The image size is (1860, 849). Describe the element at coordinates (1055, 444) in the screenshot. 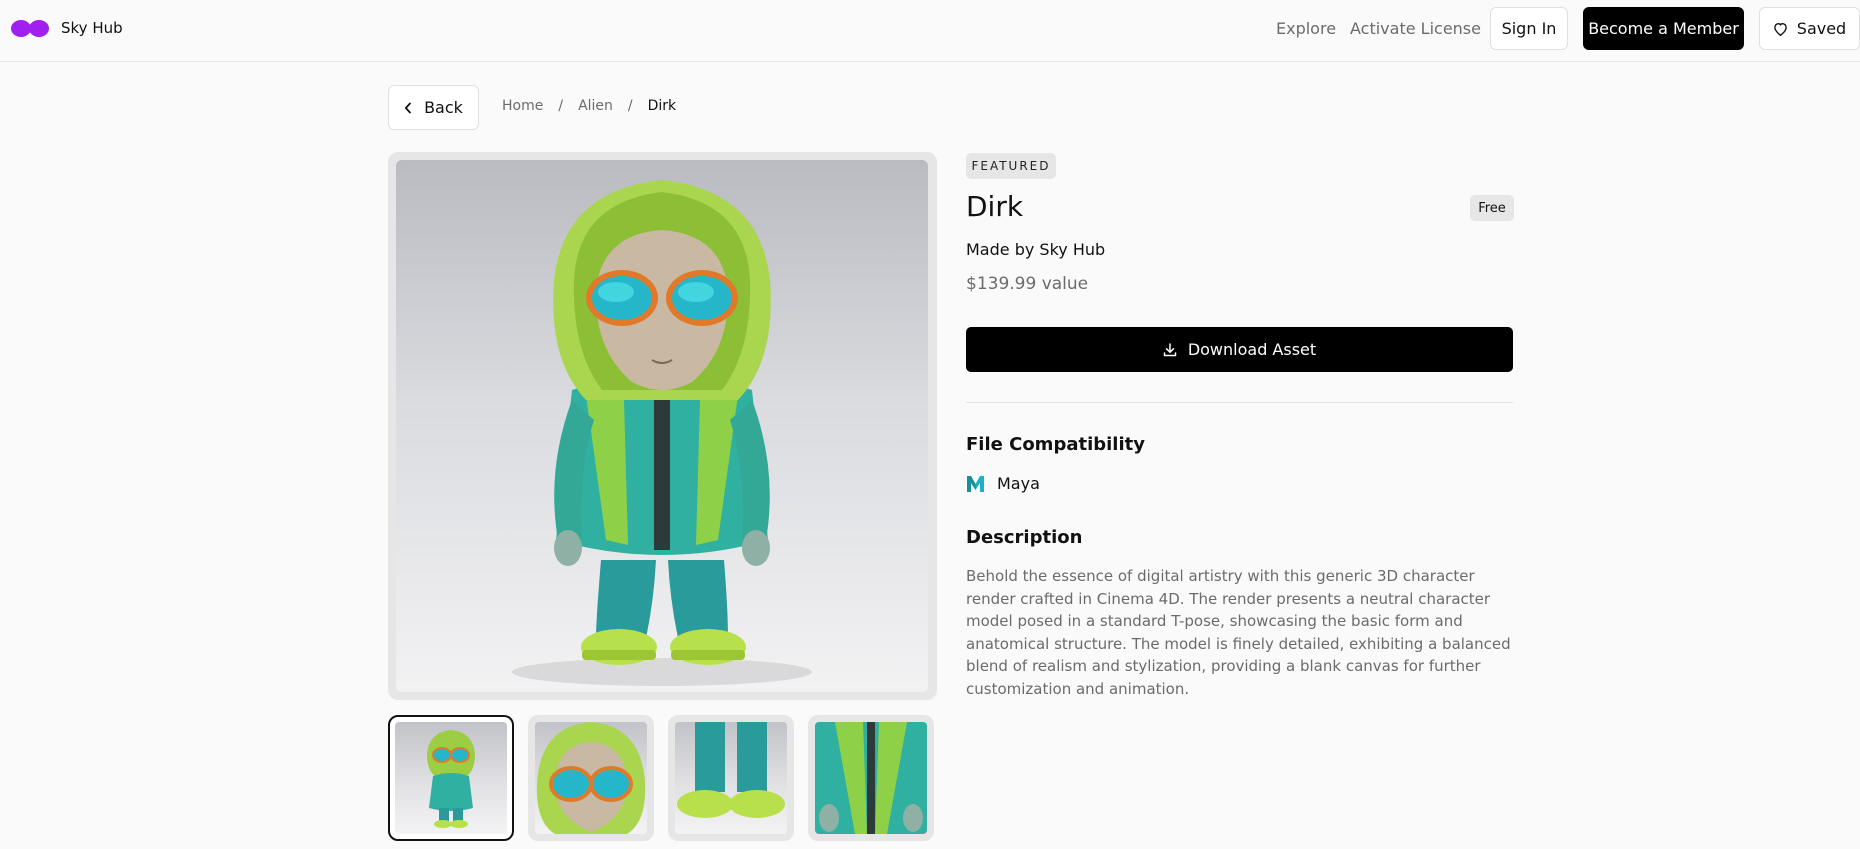

I see `file-compatibility-heading: File Compatibility` at that location.